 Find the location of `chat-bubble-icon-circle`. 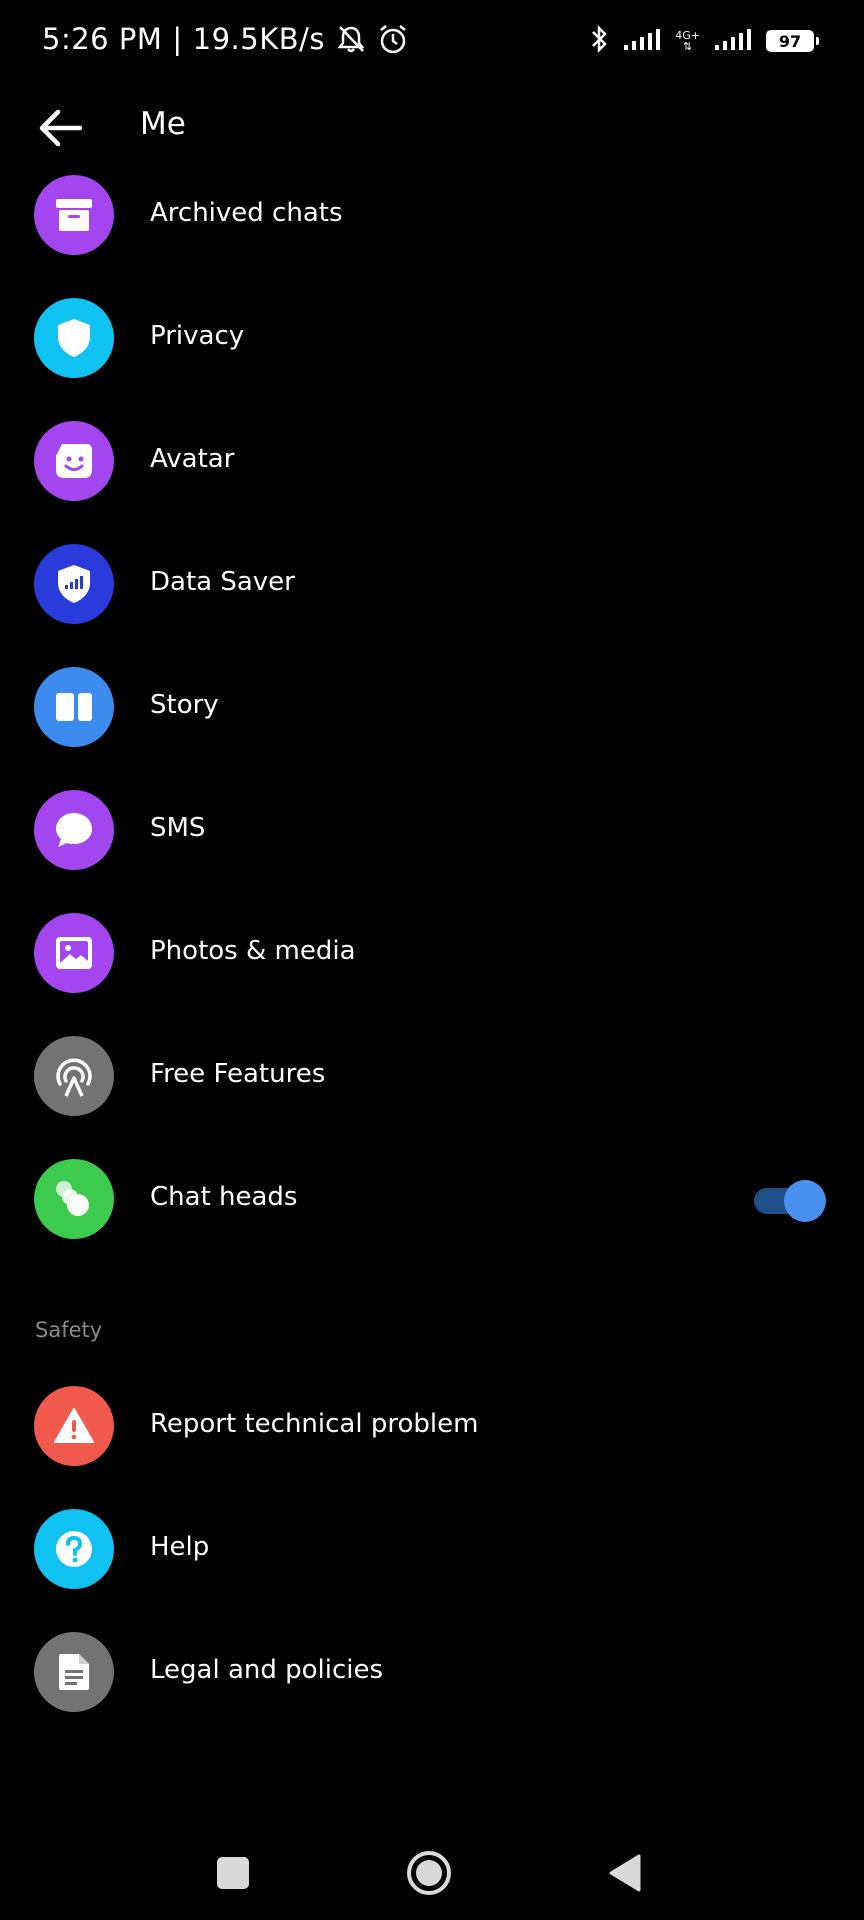

chat-bubble-icon-circle is located at coordinates (74, 830).